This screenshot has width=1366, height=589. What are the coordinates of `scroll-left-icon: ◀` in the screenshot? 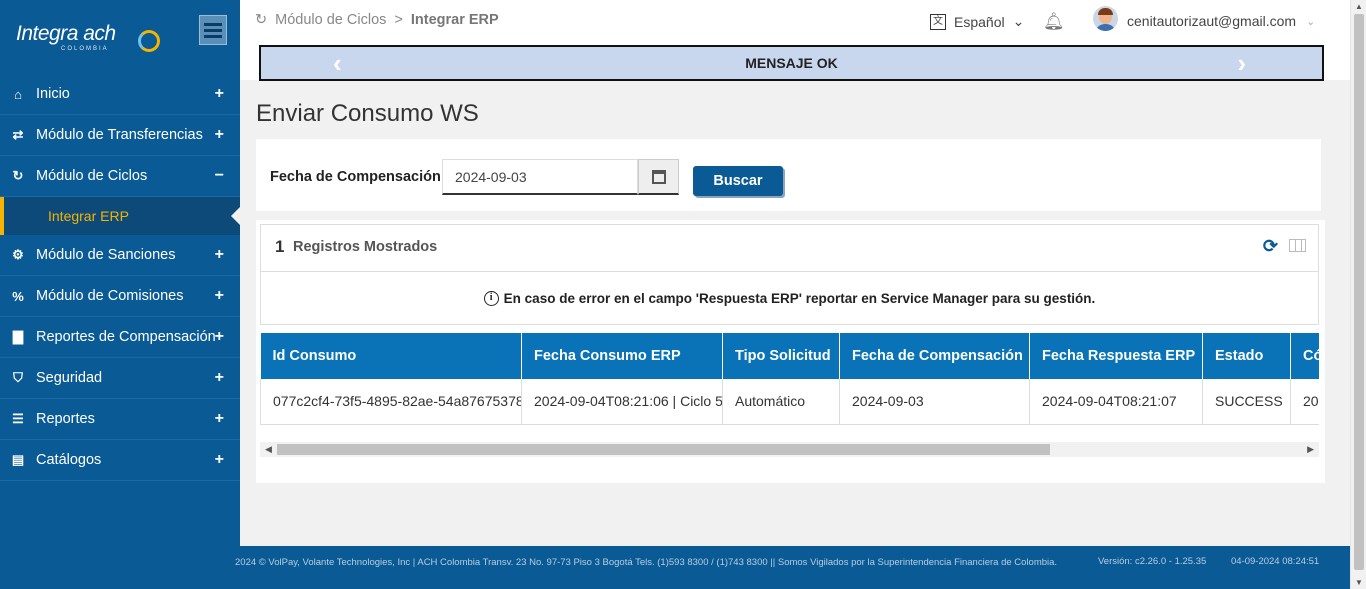 It's located at (268, 449).